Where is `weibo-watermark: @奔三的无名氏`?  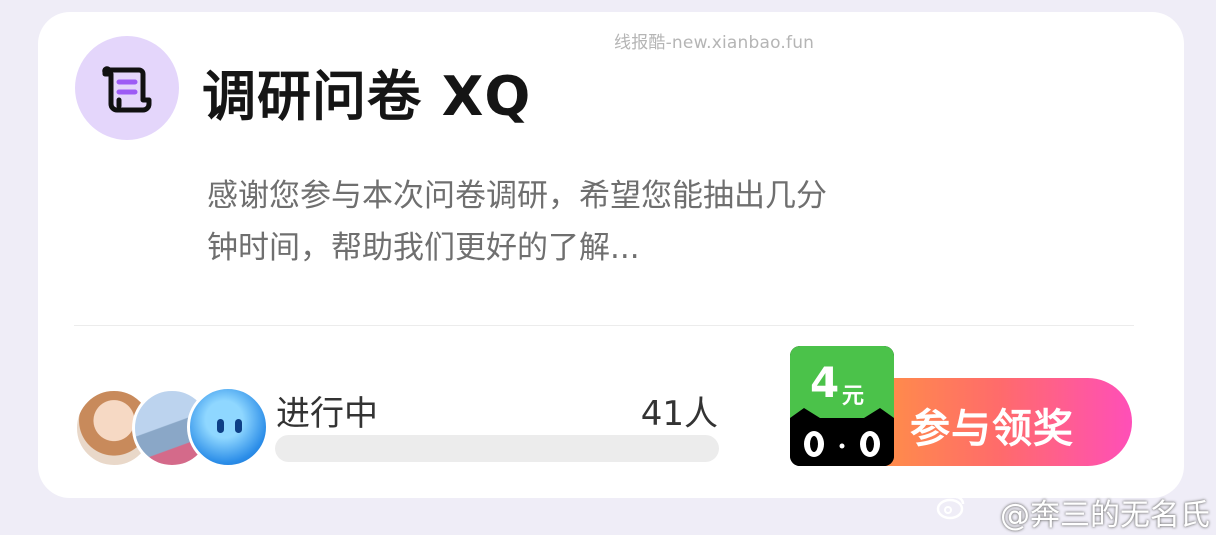
weibo-watermark: @奔三的无名氏 is located at coordinates (1105, 515).